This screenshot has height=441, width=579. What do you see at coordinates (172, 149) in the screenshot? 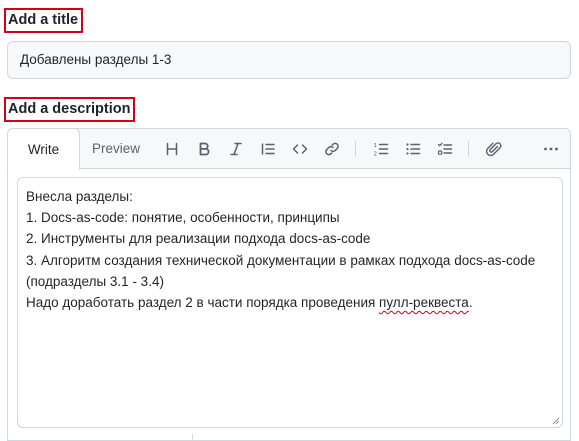
I see `heading-icon` at bounding box center [172, 149].